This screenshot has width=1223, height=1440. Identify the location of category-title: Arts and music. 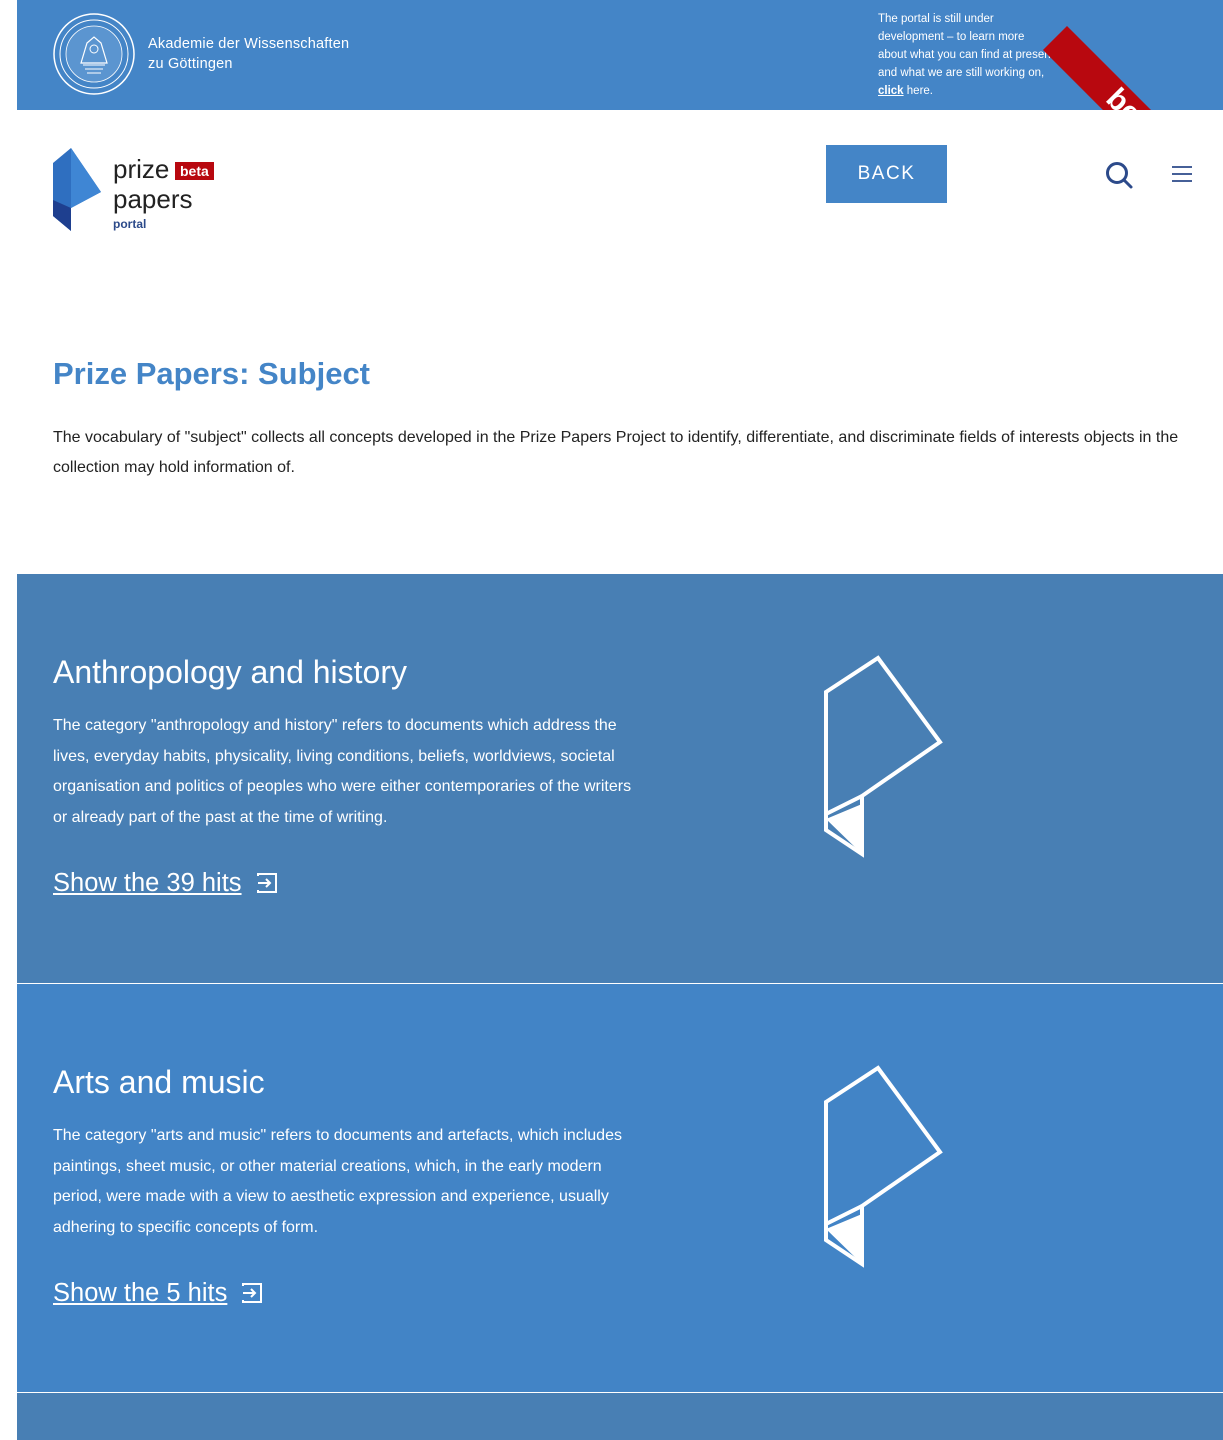
(159, 1082).